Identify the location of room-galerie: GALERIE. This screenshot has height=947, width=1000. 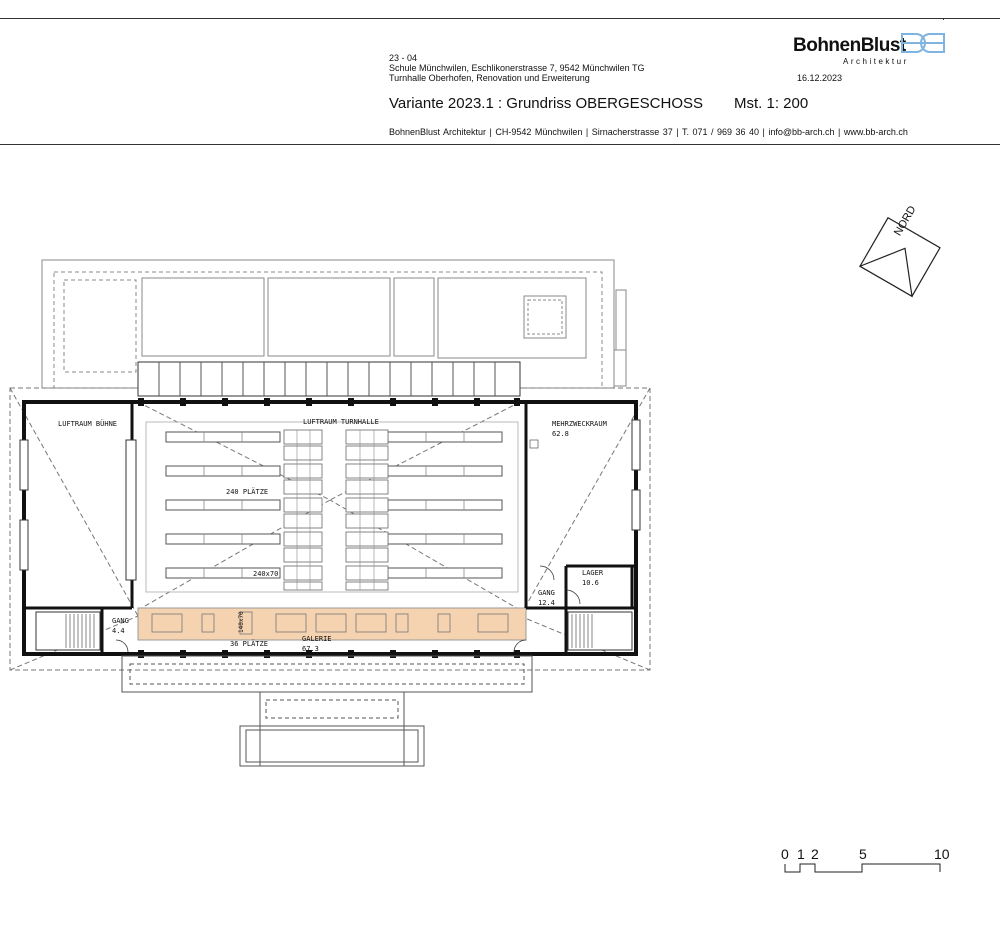
(317, 639).